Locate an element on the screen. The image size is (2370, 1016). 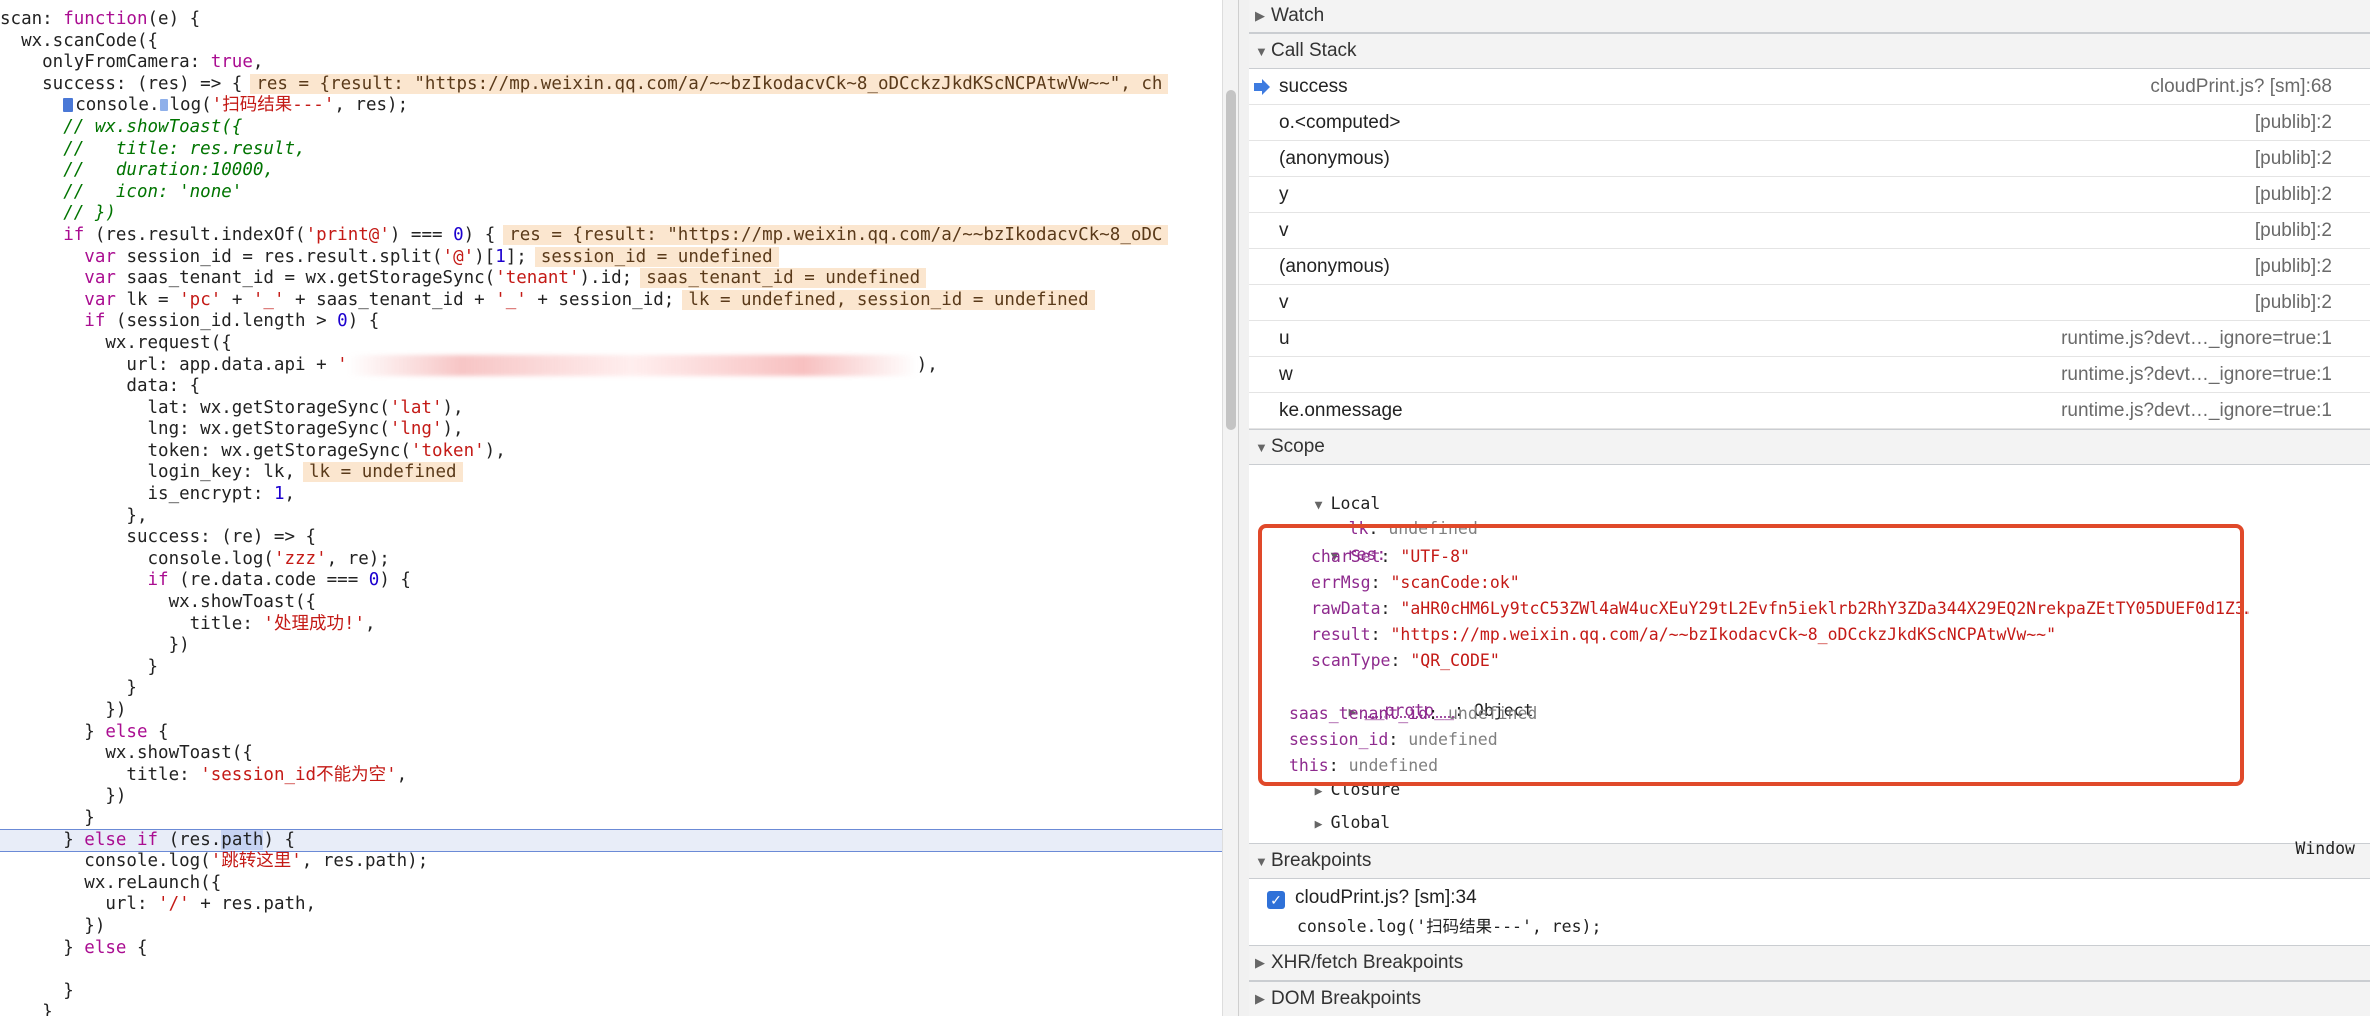
scope-var-proto: ▶ __proto__: Object is located at coordinates (1411, 697).